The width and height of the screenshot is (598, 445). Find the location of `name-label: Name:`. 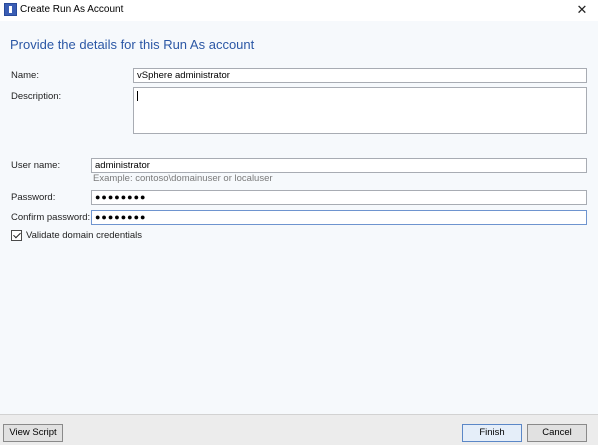

name-label: Name: is located at coordinates (25, 75).